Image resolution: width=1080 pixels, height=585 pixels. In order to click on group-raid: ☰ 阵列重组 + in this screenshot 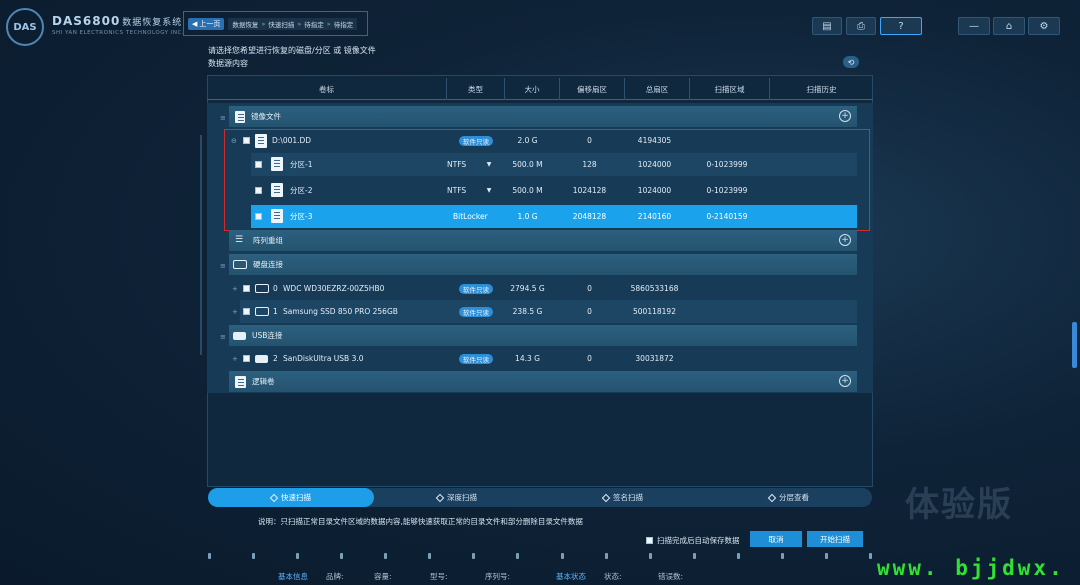, I will do `click(543, 240)`.